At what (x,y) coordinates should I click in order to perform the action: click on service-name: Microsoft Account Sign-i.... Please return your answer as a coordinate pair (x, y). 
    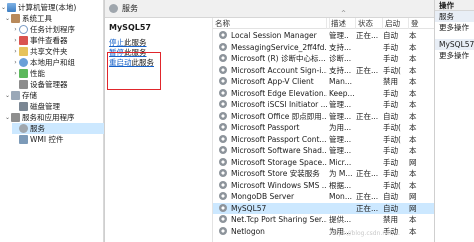
    Looking at the image, I should click on (279, 70).